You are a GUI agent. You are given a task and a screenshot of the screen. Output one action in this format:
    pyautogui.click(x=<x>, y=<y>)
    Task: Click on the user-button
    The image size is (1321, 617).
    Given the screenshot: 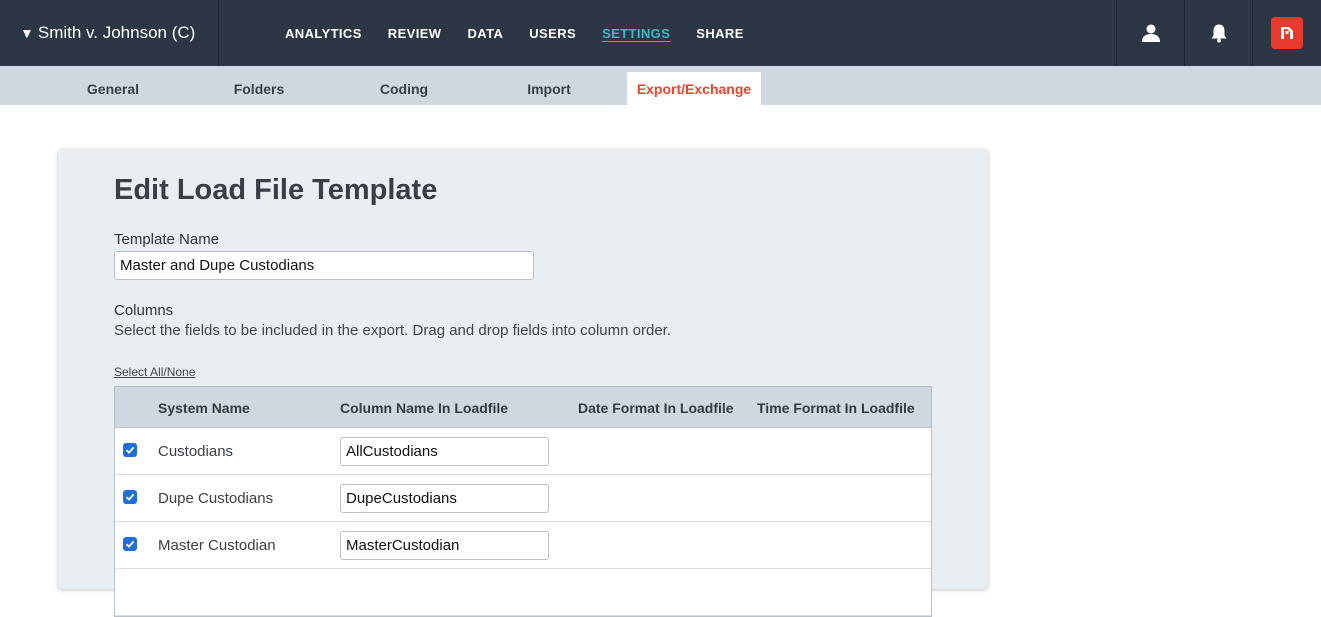 What is the action you would take?
    pyautogui.click(x=1150, y=33)
    